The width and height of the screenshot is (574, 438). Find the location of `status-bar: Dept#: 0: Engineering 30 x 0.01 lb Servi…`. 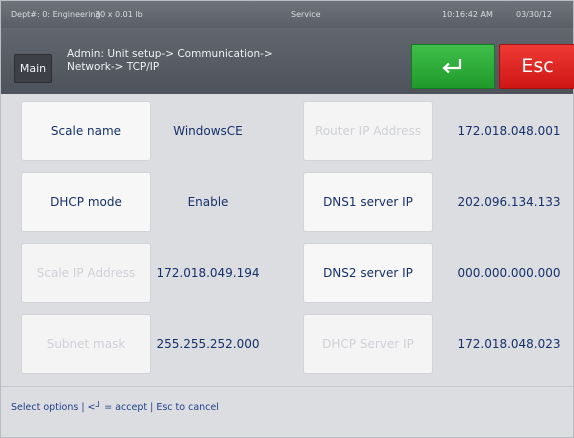

status-bar: Dept#: 0: Engineering 30 x 0.01 lb Servi… is located at coordinates (287, 14).